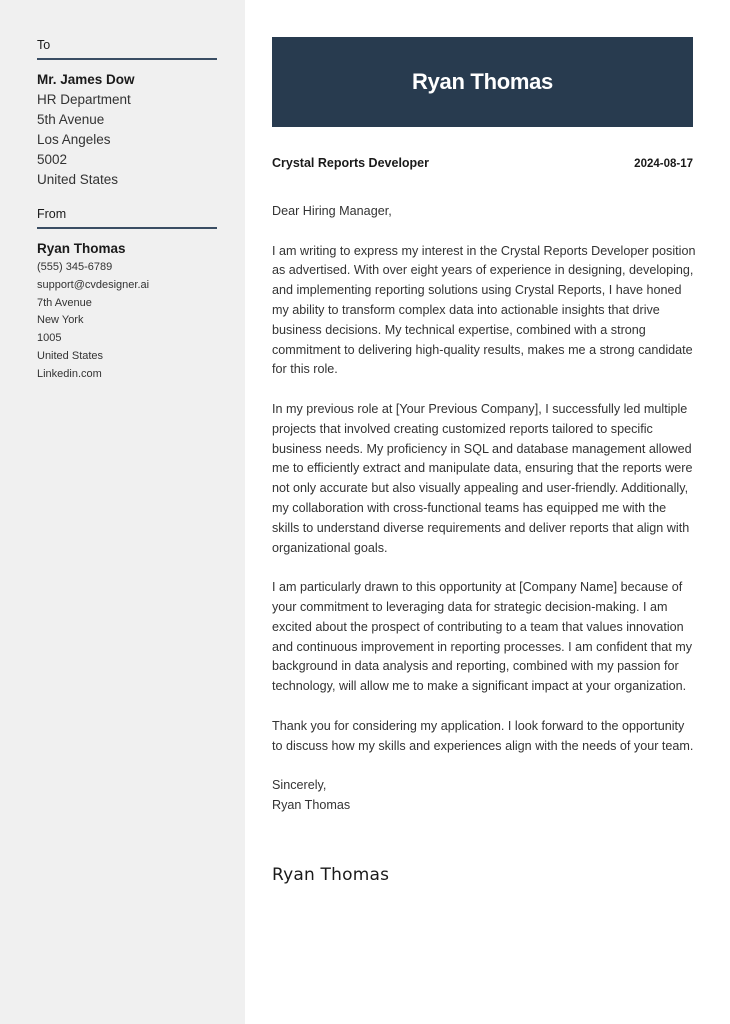  What do you see at coordinates (64, 302) in the screenshot?
I see `sender-street: 7th Avenue` at bounding box center [64, 302].